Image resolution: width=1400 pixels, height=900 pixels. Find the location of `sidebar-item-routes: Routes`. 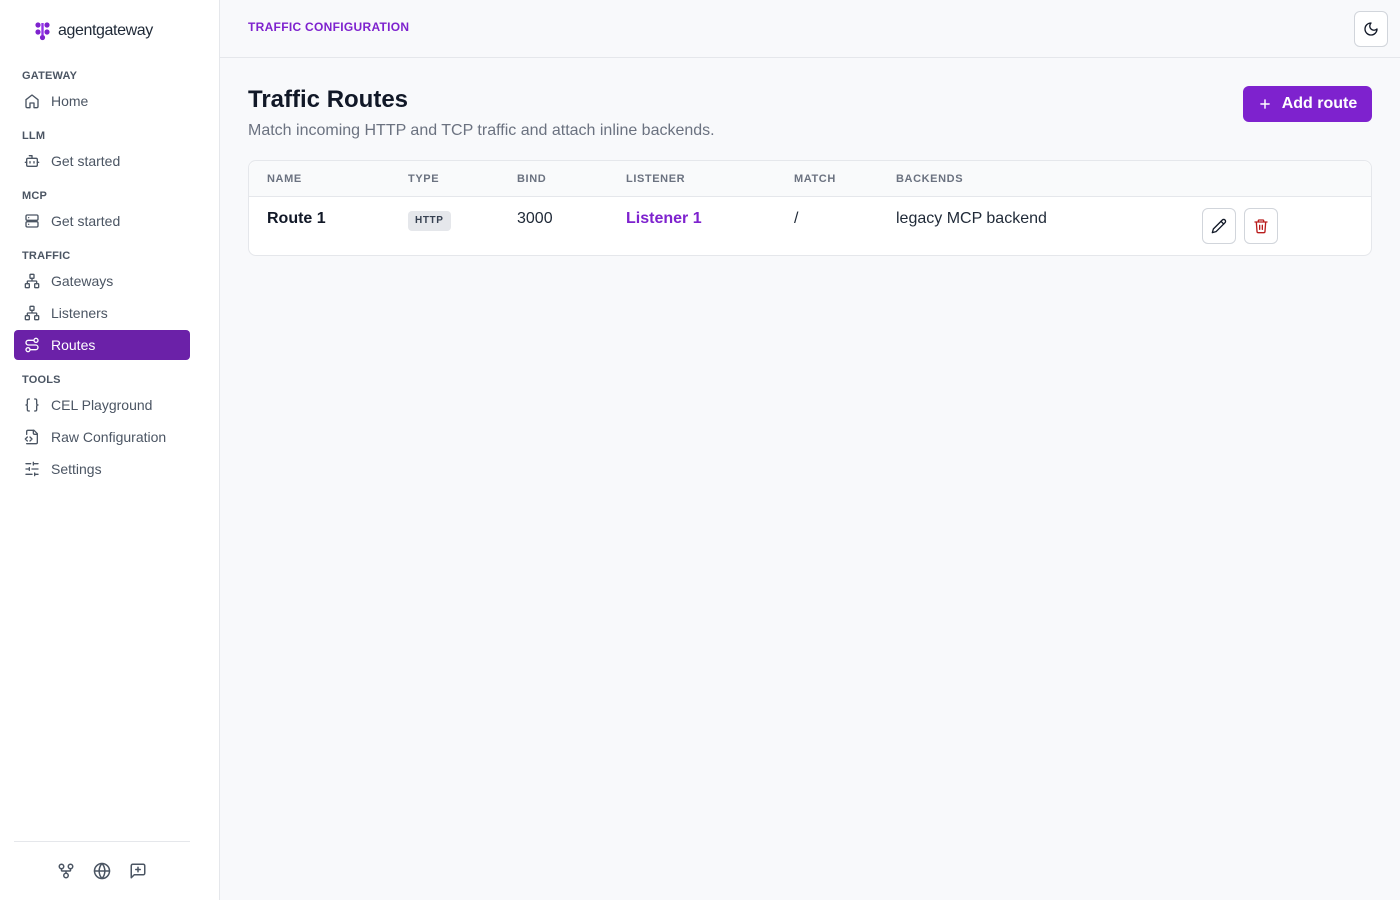

sidebar-item-routes: Routes is located at coordinates (102, 345).